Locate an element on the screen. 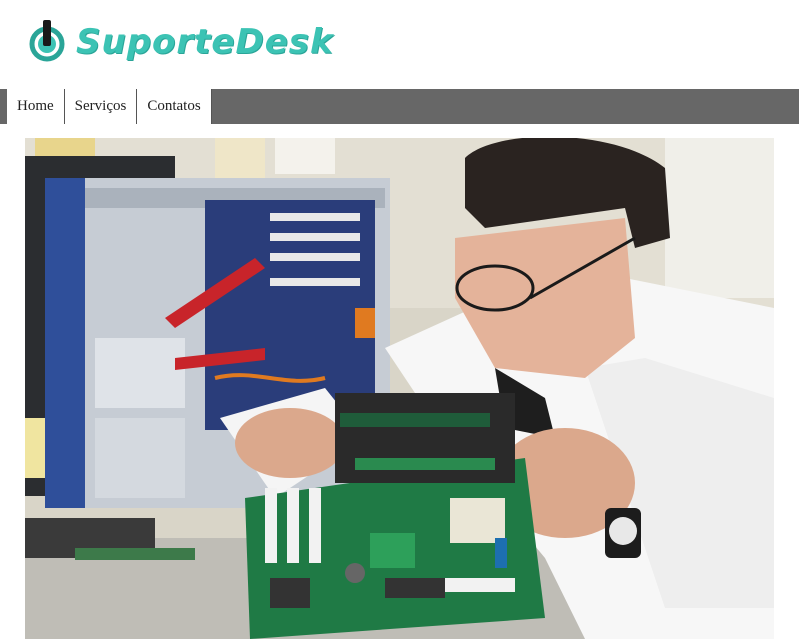 This screenshot has width=799, height=639. site-logo: SuporteDesk is located at coordinates (181, 40).